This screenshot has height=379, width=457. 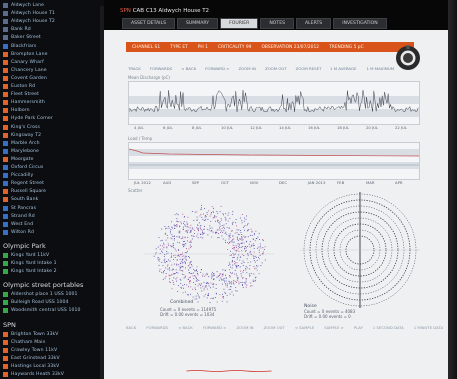 I want to click on upper-plot, so click(x=274, y=103).